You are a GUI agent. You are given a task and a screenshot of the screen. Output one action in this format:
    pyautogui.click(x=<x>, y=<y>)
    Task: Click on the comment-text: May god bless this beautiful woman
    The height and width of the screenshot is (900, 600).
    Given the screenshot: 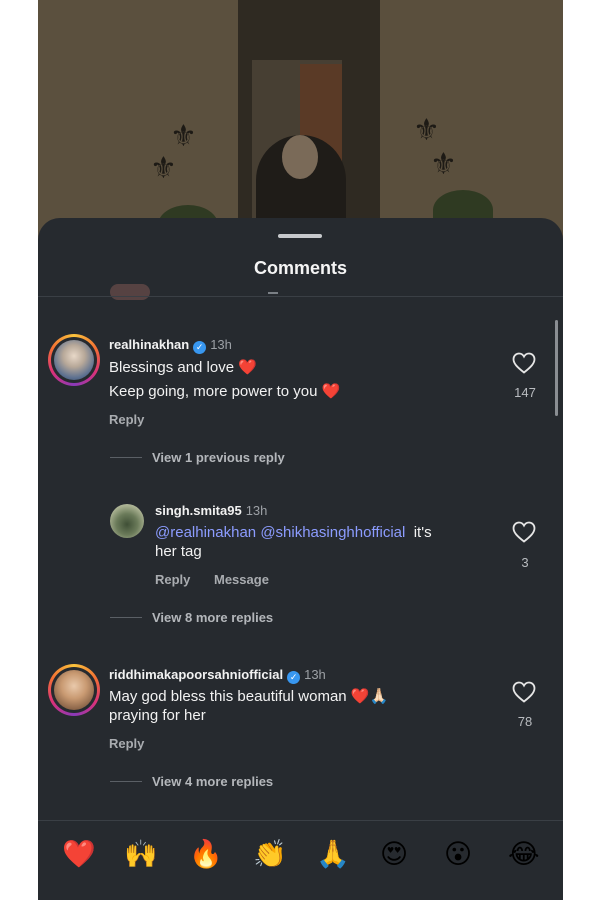 What is the action you would take?
    pyautogui.click(x=228, y=696)
    